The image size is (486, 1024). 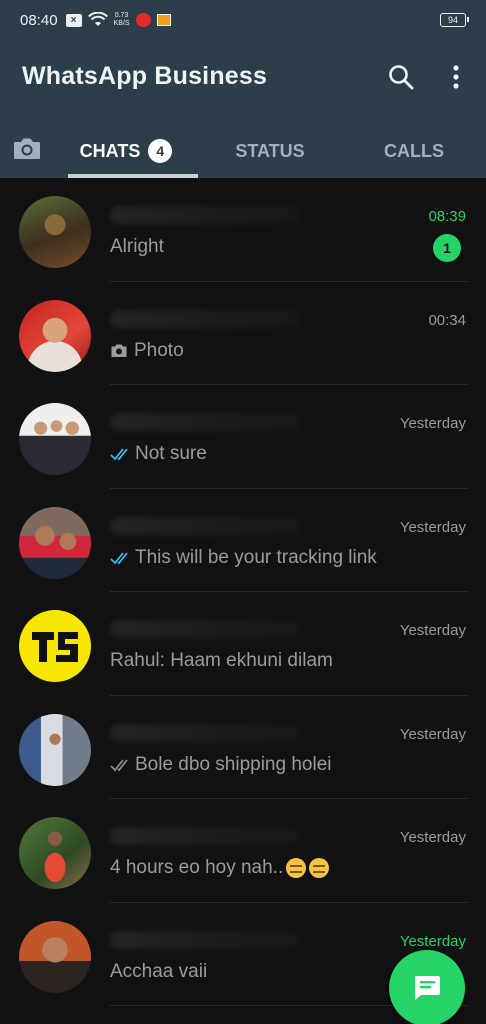 What do you see at coordinates (97, 19) in the screenshot?
I see `wifi-icon` at bounding box center [97, 19].